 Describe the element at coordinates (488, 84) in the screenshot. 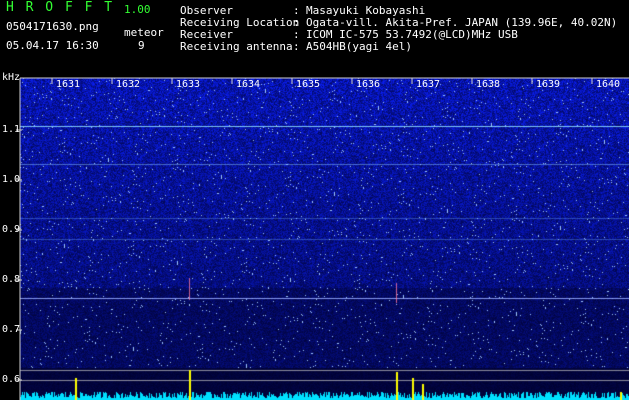

I see `x-tick-label: 1638` at that location.